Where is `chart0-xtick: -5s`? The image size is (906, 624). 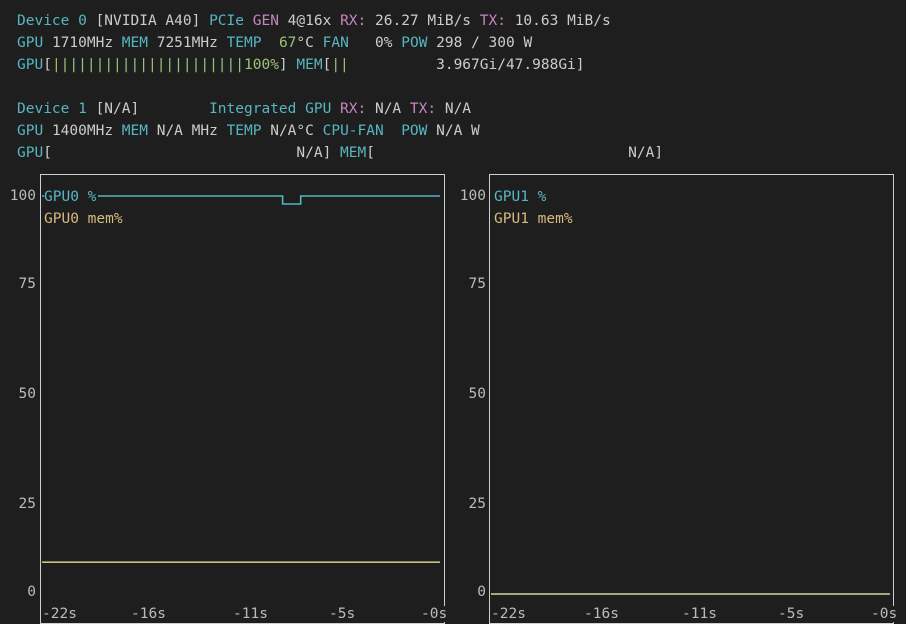
chart0-xtick: -5s is located at coordinates (342, 614).